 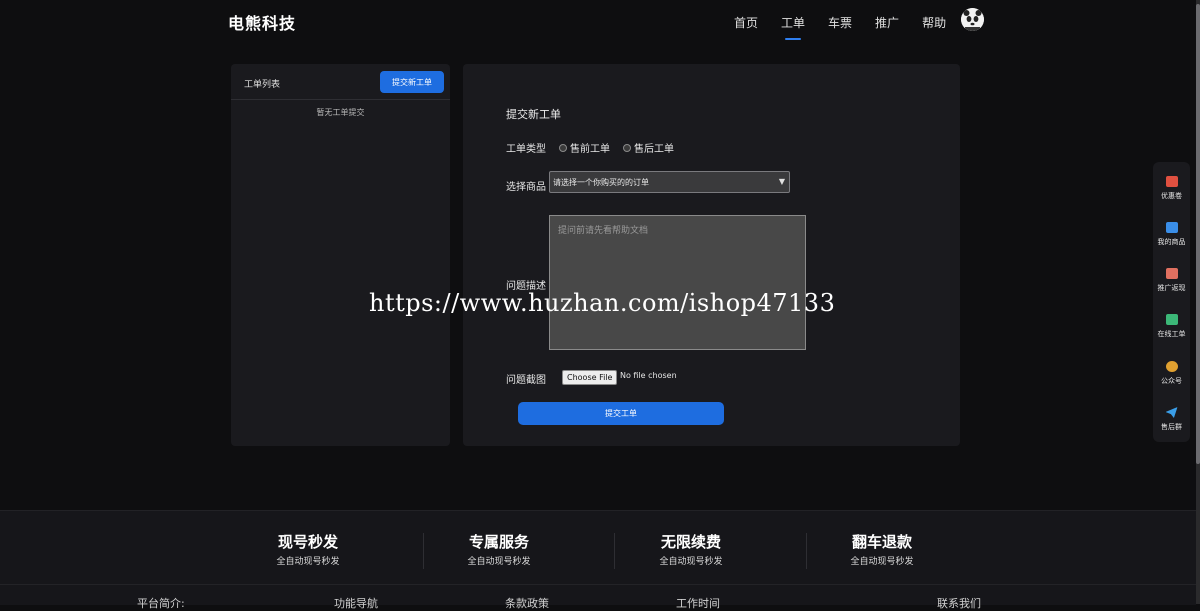 I want to click on side-dock: 优惠卷 我的商品 推广返现 在线工单 公众号 售后群, so click(x=1171, y=302).